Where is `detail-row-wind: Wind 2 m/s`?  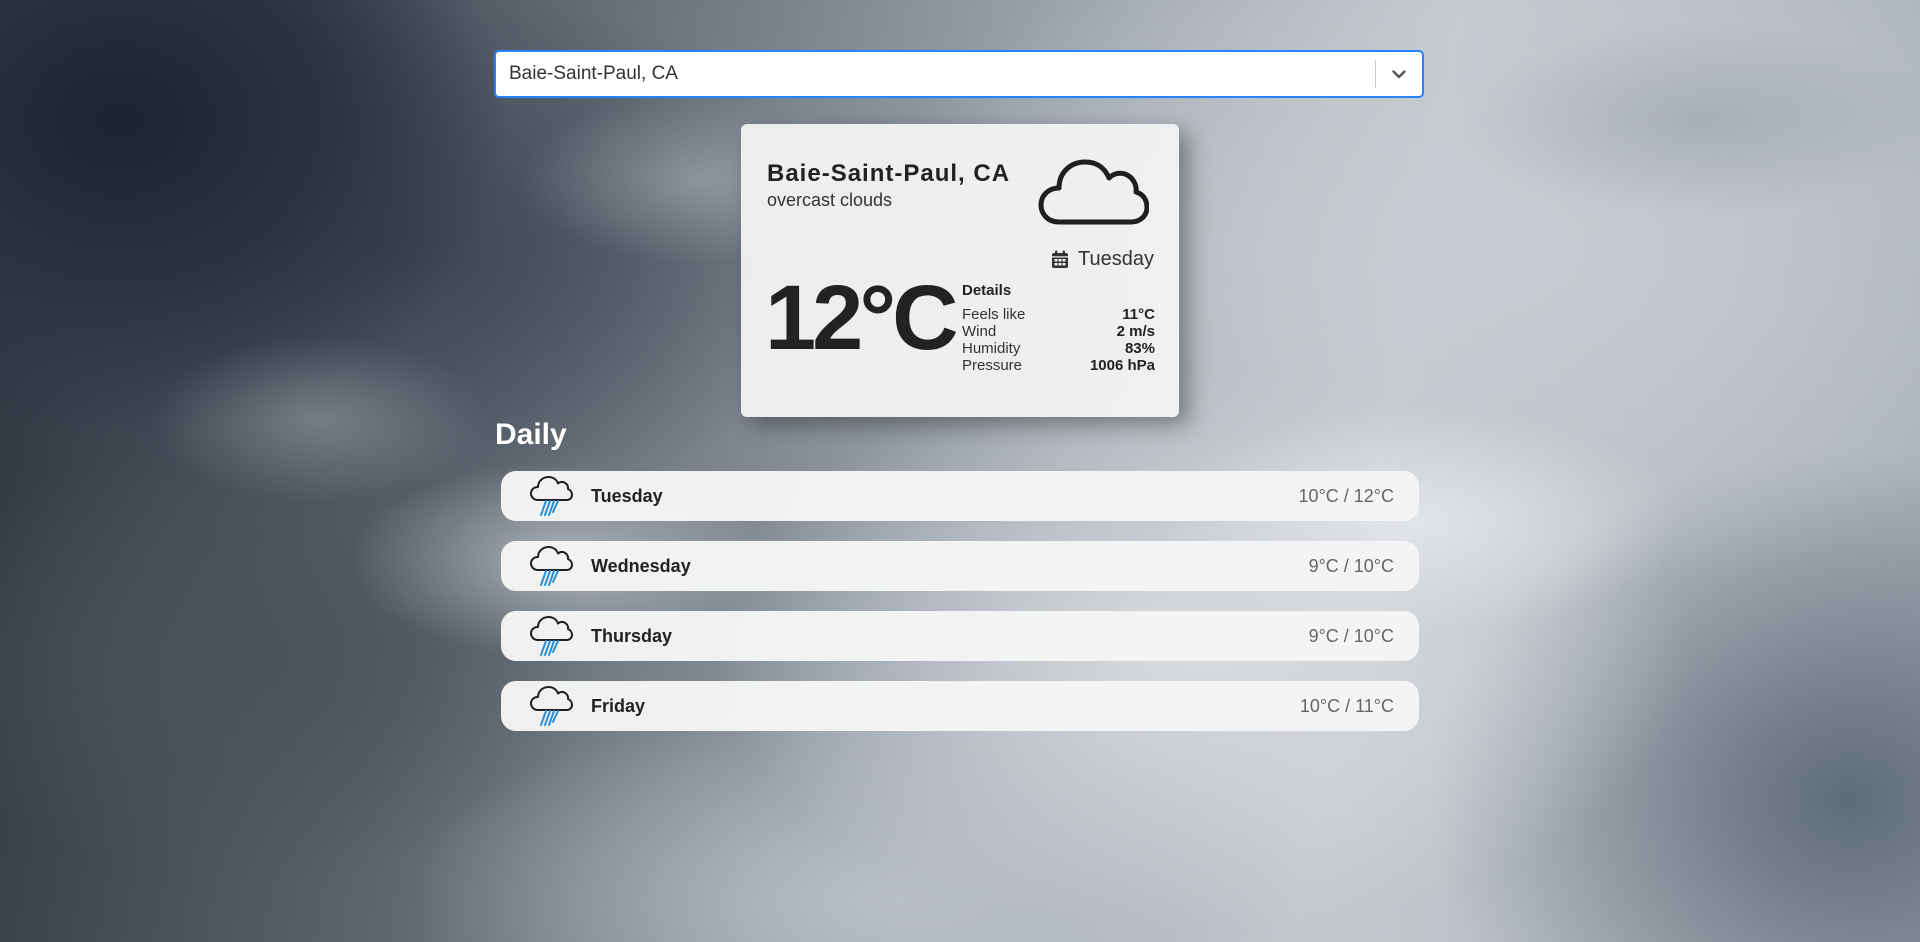
detail-row-wind: Wind 2 m/s is located at coordinates (1058, 331).